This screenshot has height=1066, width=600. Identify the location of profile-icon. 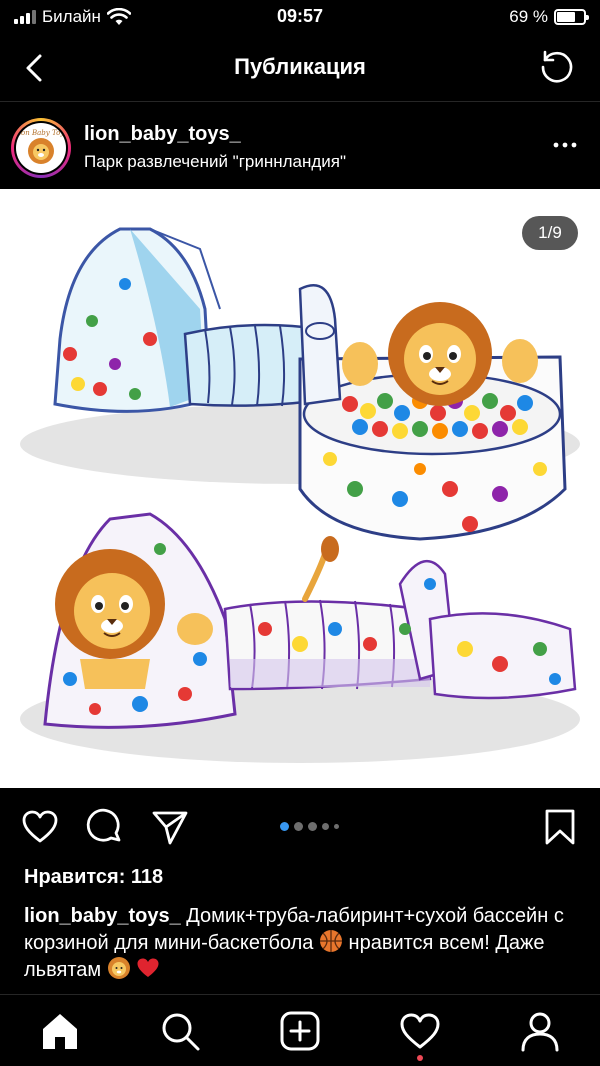
(540, 1031).